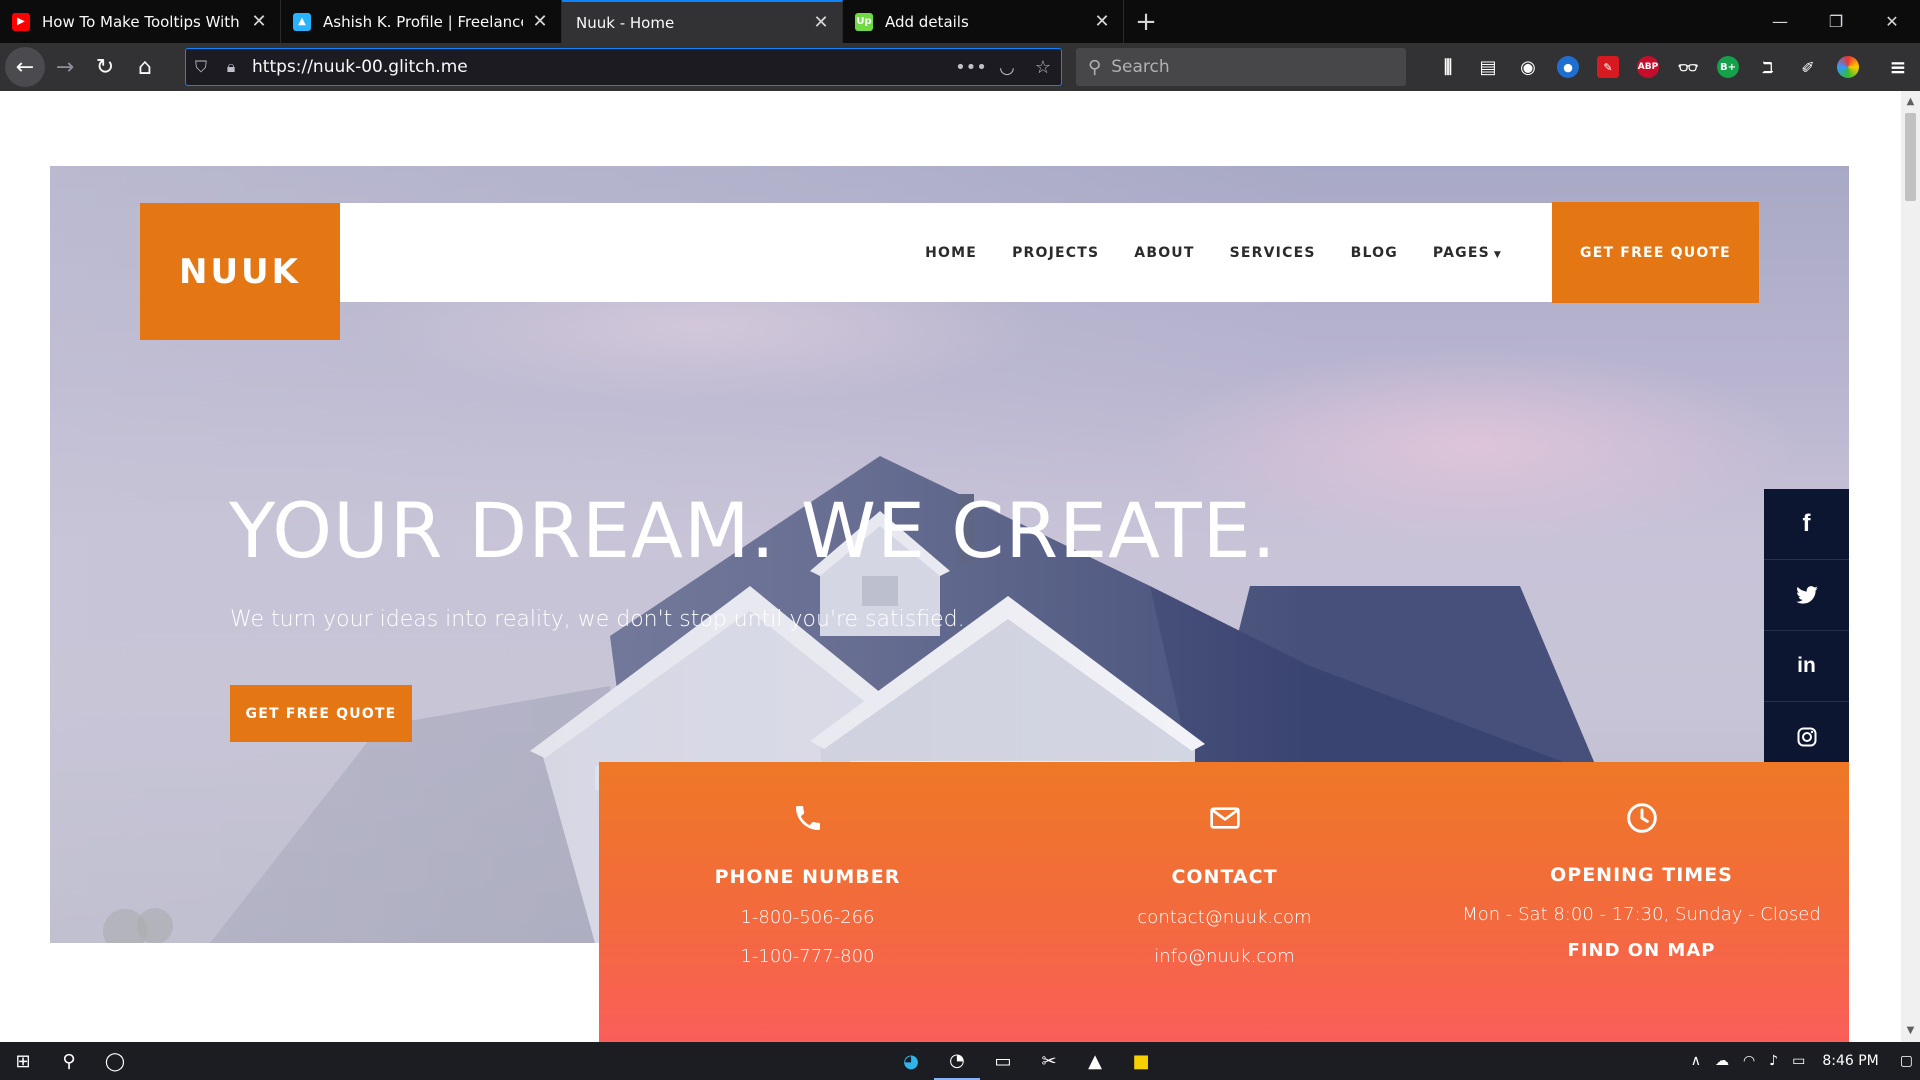 The height and width of the screenshot is (1080, 1920). I want to click on site-logo: NUUK, so click(240, 271).